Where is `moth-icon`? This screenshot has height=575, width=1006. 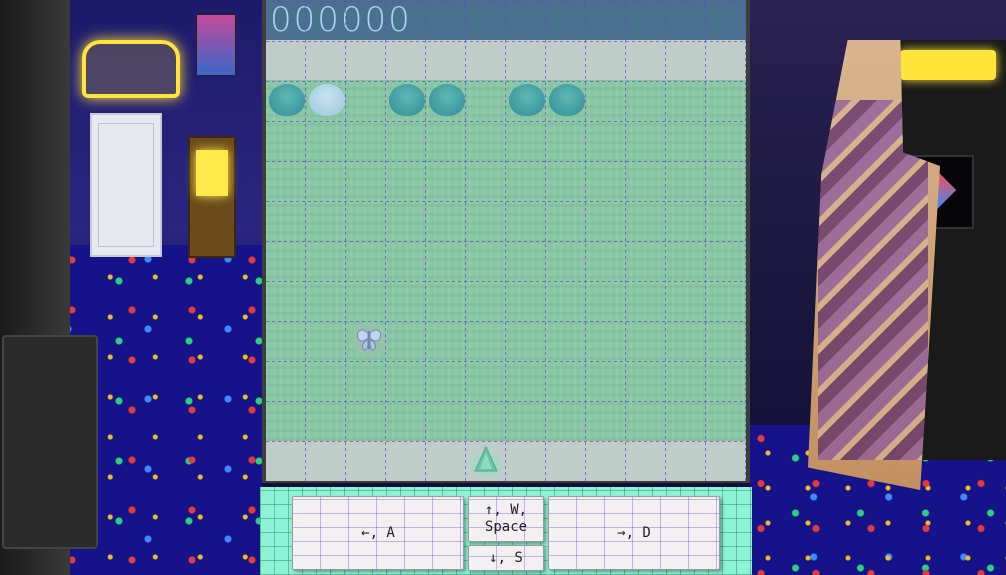 moth-icon is located at coordinates (369, 339).